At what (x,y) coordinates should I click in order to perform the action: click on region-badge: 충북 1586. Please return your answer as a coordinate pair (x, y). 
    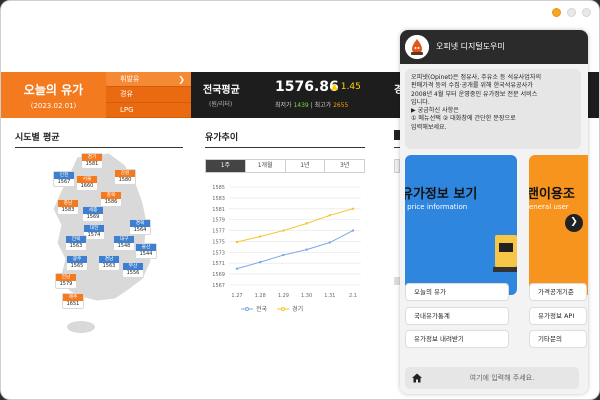
    Looking at the image, I should click on (111, 199).